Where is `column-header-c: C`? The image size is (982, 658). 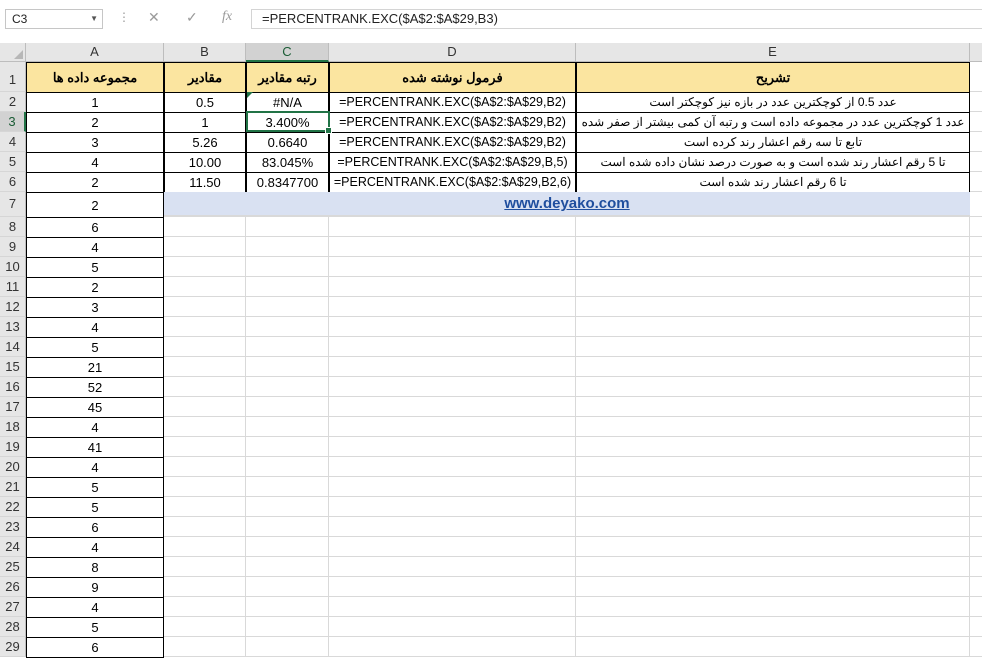
column-header-c: C is located at coordinates (287, 52).